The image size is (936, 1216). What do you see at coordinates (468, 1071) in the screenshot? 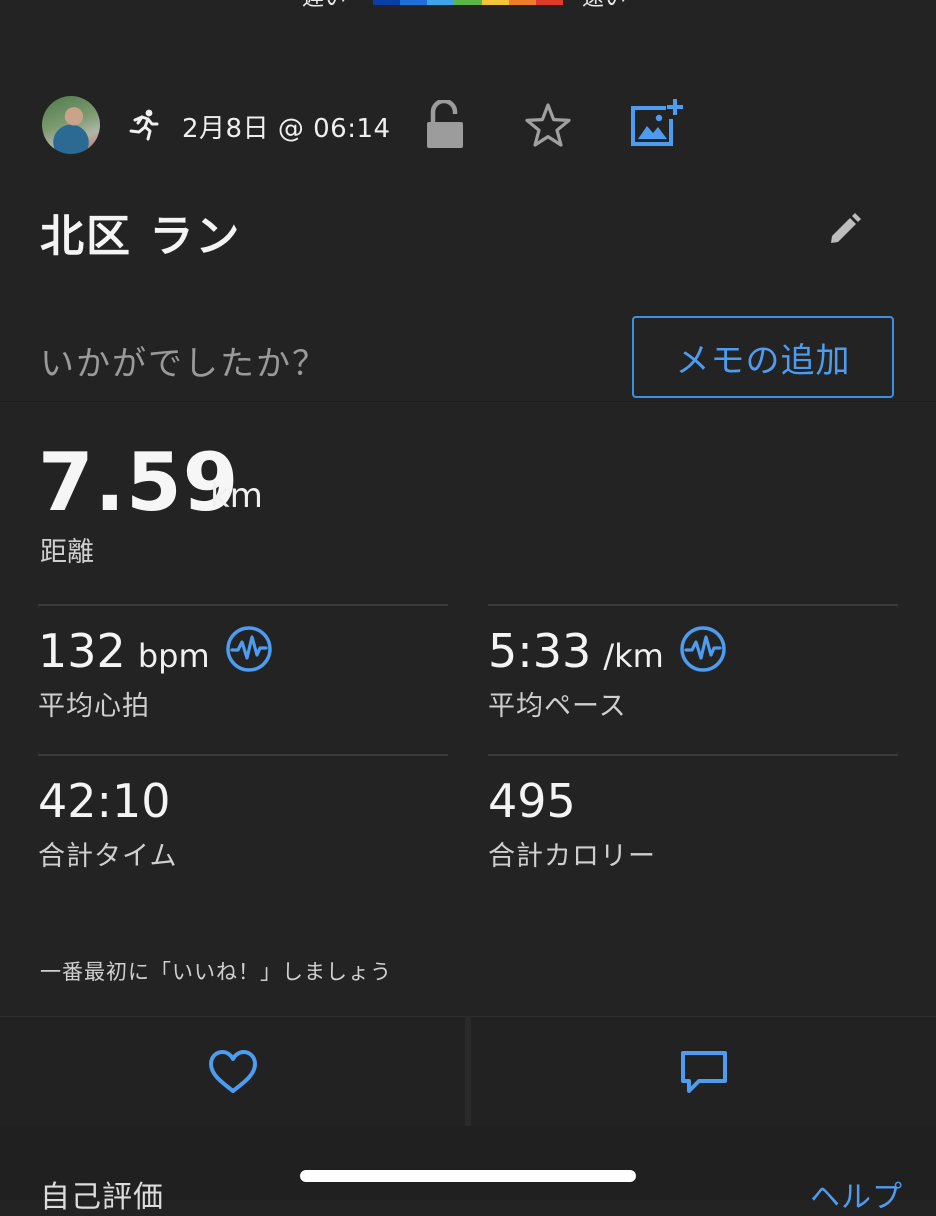
I see `social-action-bar` at bounding box center [468, 1071].